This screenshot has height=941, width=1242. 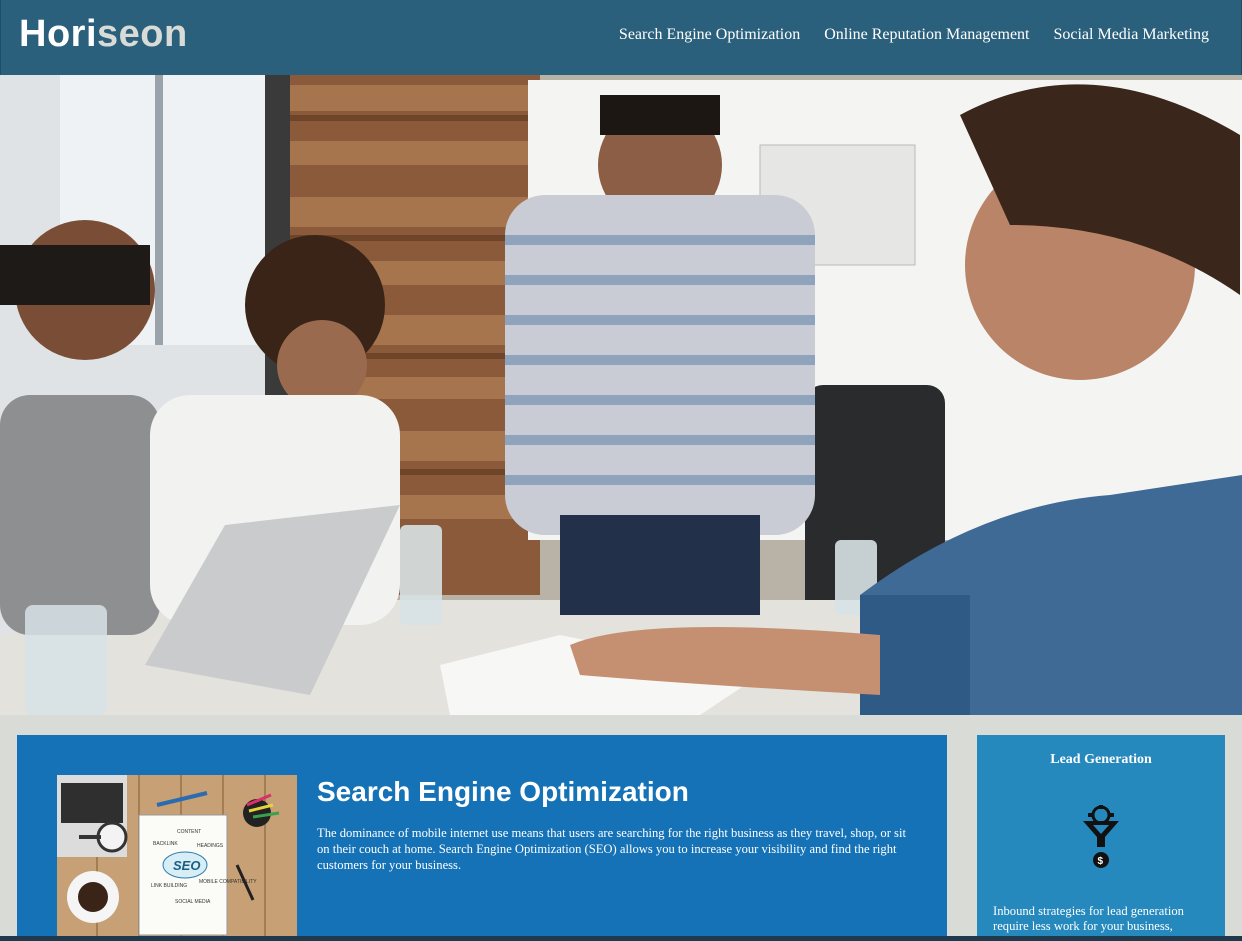 What do you see at coordinates (169, 886) in the screenshot?
I see `seo-word-link-building: LINK BUILDING` at bounding box center [169, 886].